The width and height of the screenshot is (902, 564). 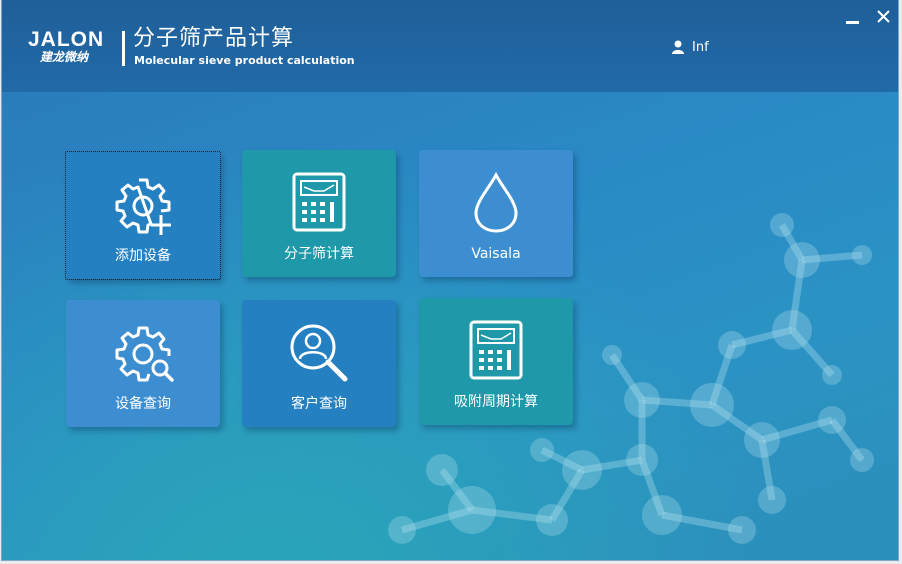 What do you see at coordinates (678, 47) in the screenshot?
I see `user-icon` at bounding box center [678, 47].